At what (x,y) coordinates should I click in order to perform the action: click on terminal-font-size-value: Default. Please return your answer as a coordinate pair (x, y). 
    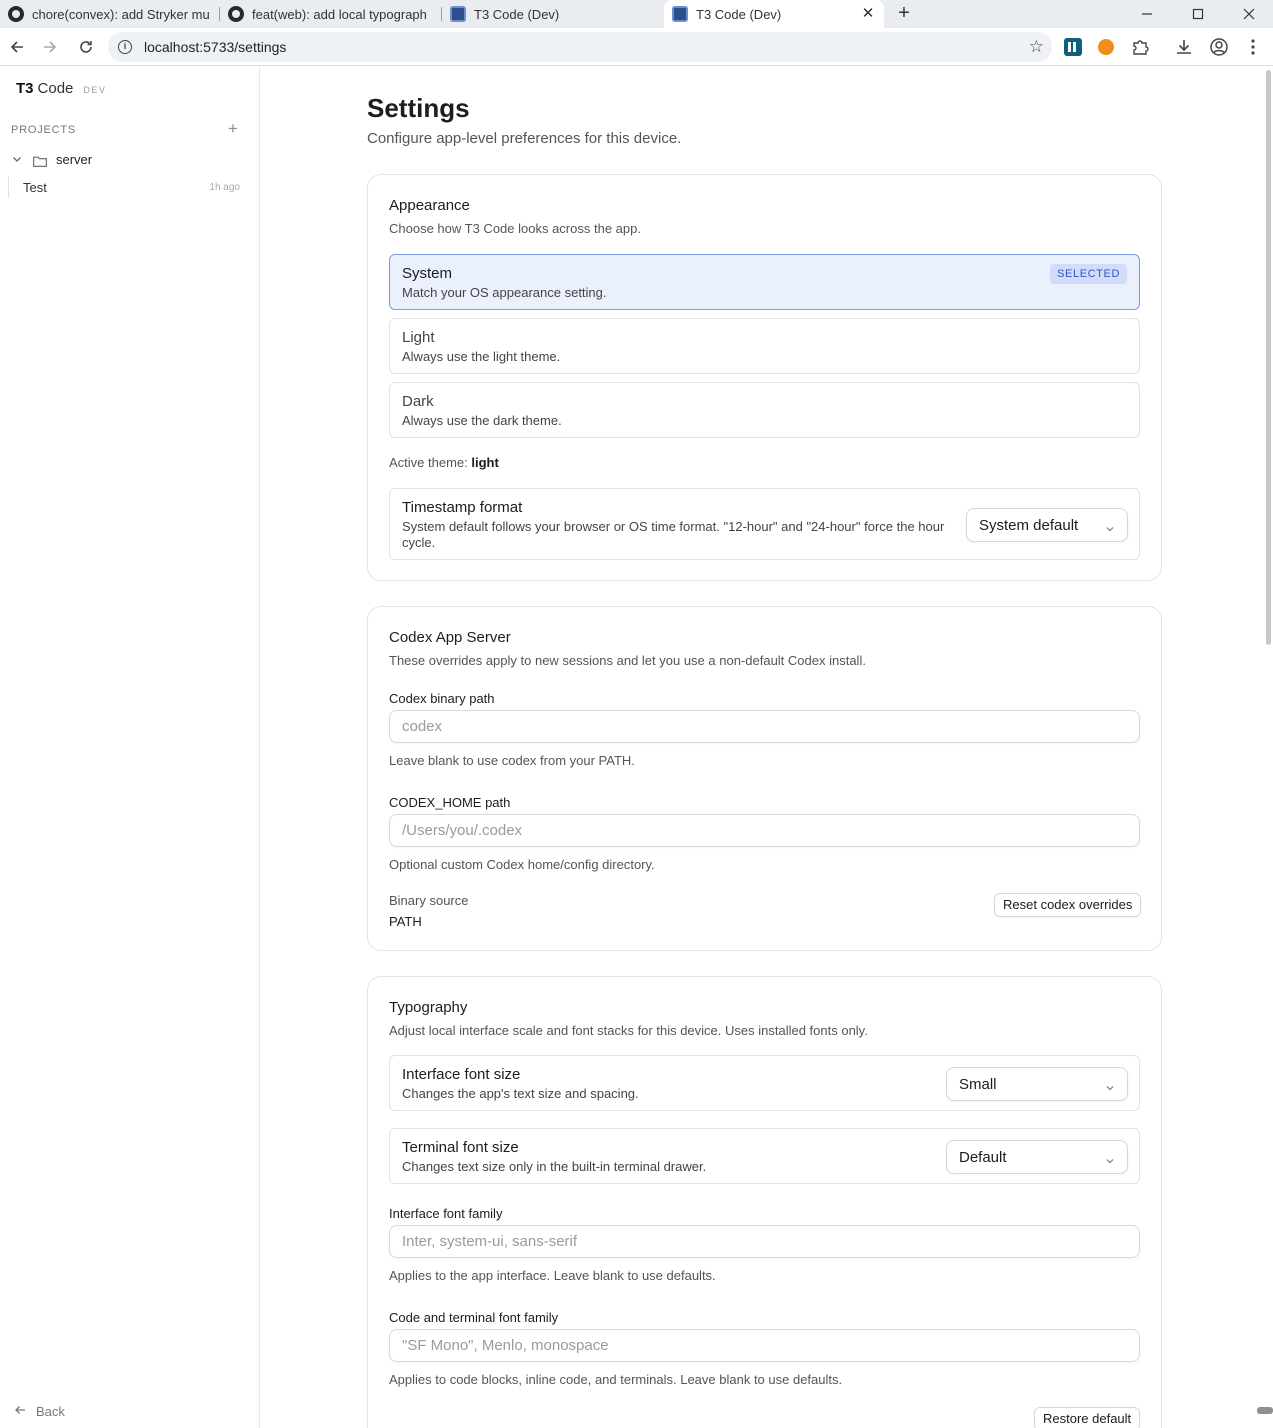
    Looking at the image, I should click on (983, 1157).